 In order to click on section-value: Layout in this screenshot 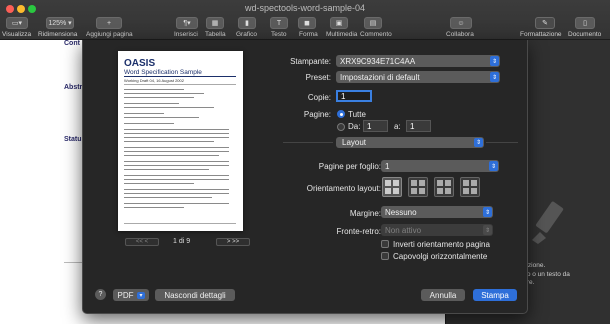, I will do `click(354, 142)`.